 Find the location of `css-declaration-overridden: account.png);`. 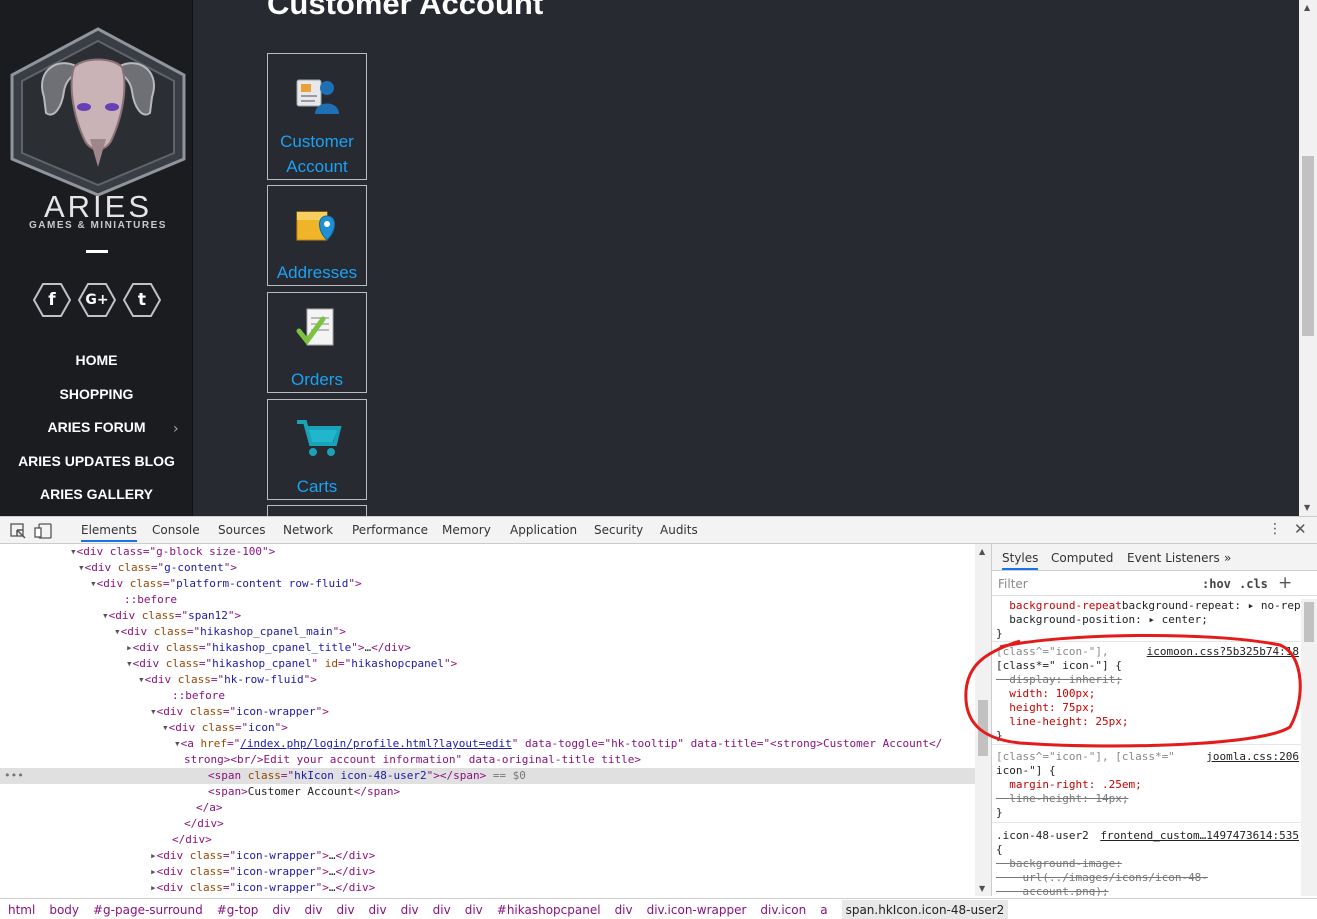

css-declaration-overridden: account.png); is located at coordinates (1052, 890).